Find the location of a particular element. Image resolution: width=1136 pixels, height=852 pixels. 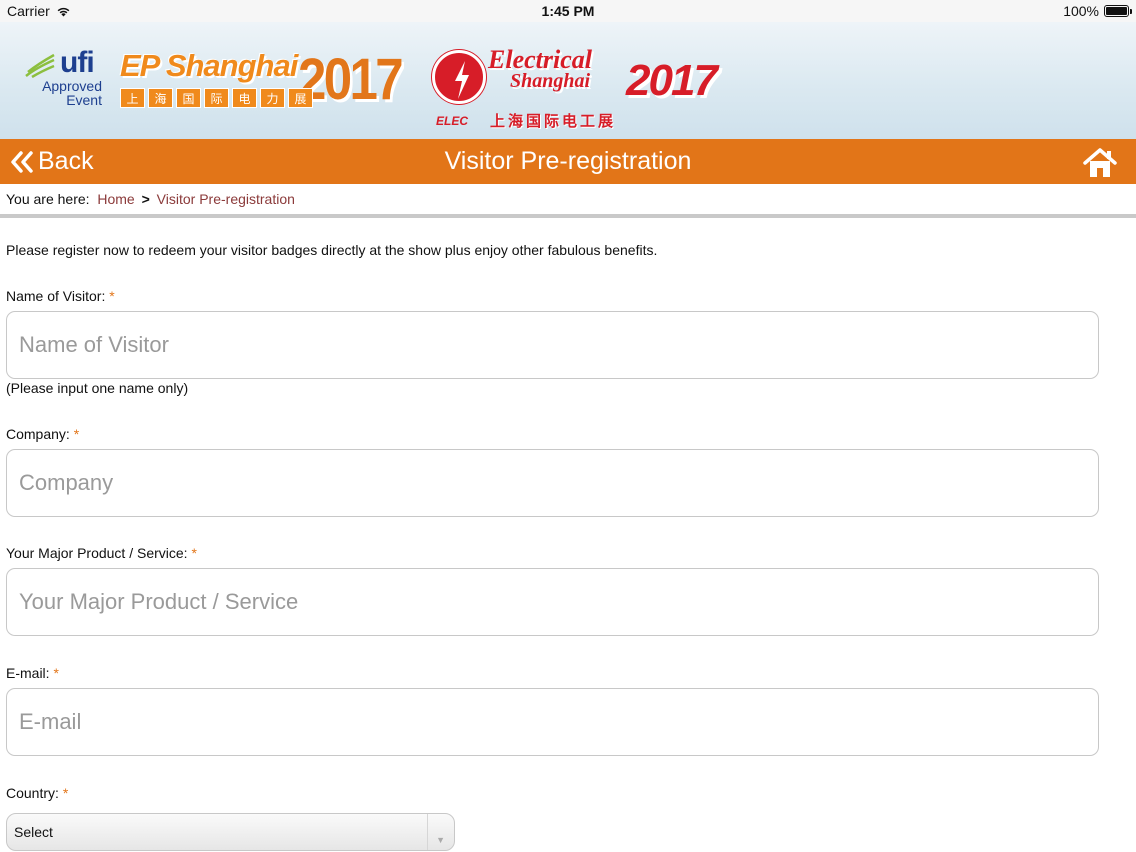

ufi-subtitle: Approved Event is located at coordinates (66, 93).